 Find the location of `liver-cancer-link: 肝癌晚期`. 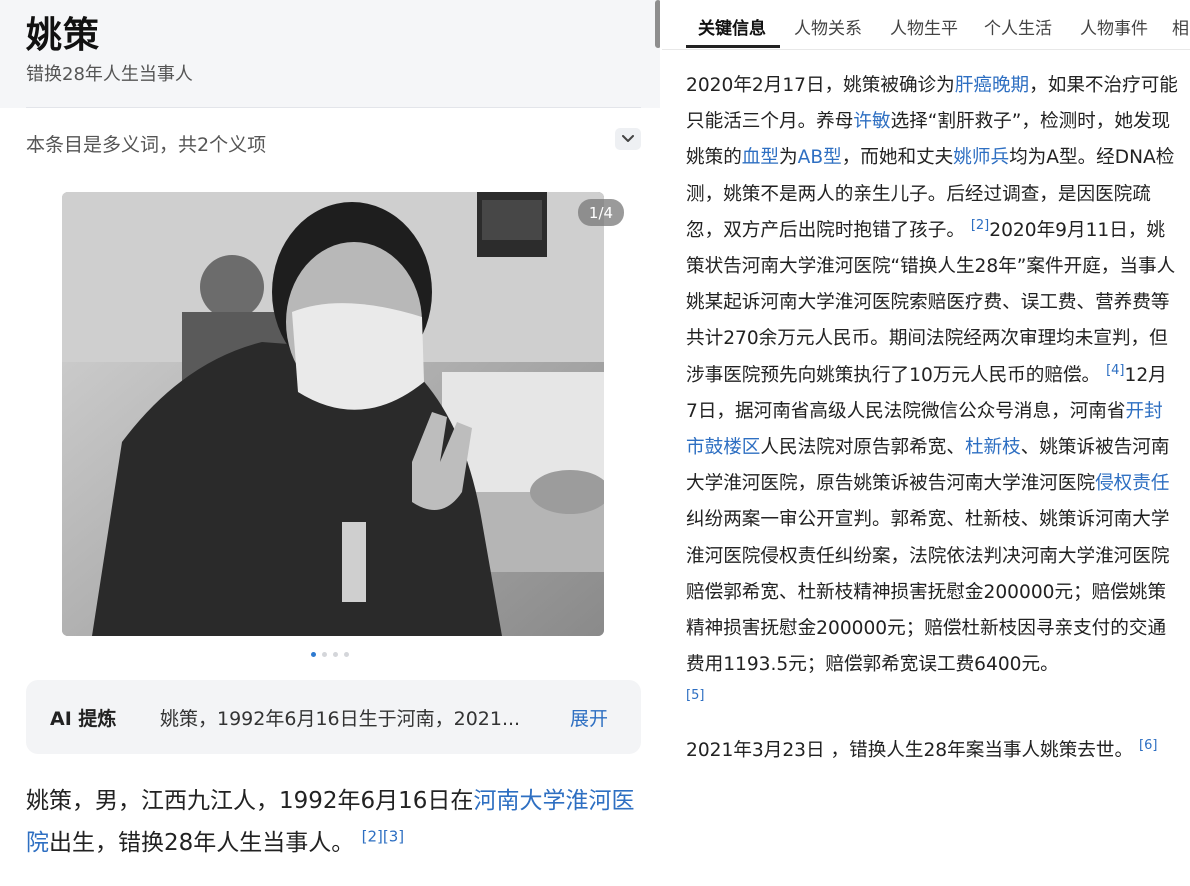

liver-cancer-link: 肝癌晚期 is located at coordinates (992, 85).